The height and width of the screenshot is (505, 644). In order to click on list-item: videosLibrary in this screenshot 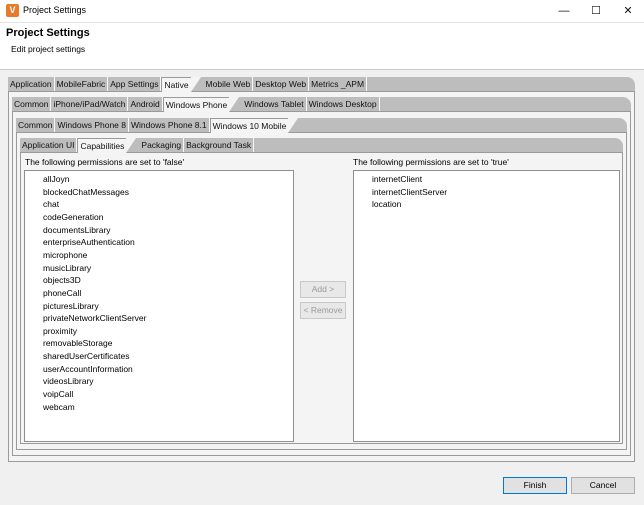, I will do `click(68, 381)`.